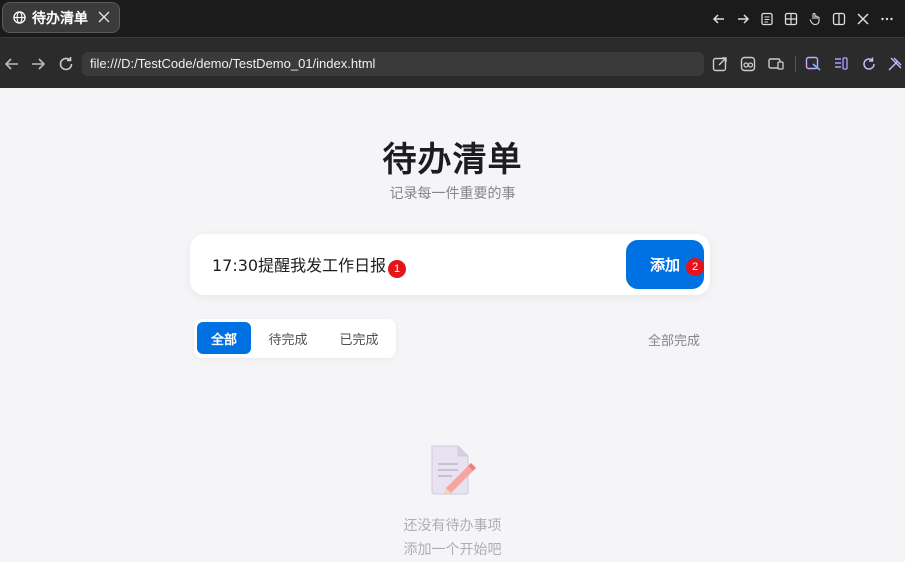 The image size is (905, 562). Describe the element at coordinates (795, 64) in the screenshot. I see `toolbar-divider` at that location.